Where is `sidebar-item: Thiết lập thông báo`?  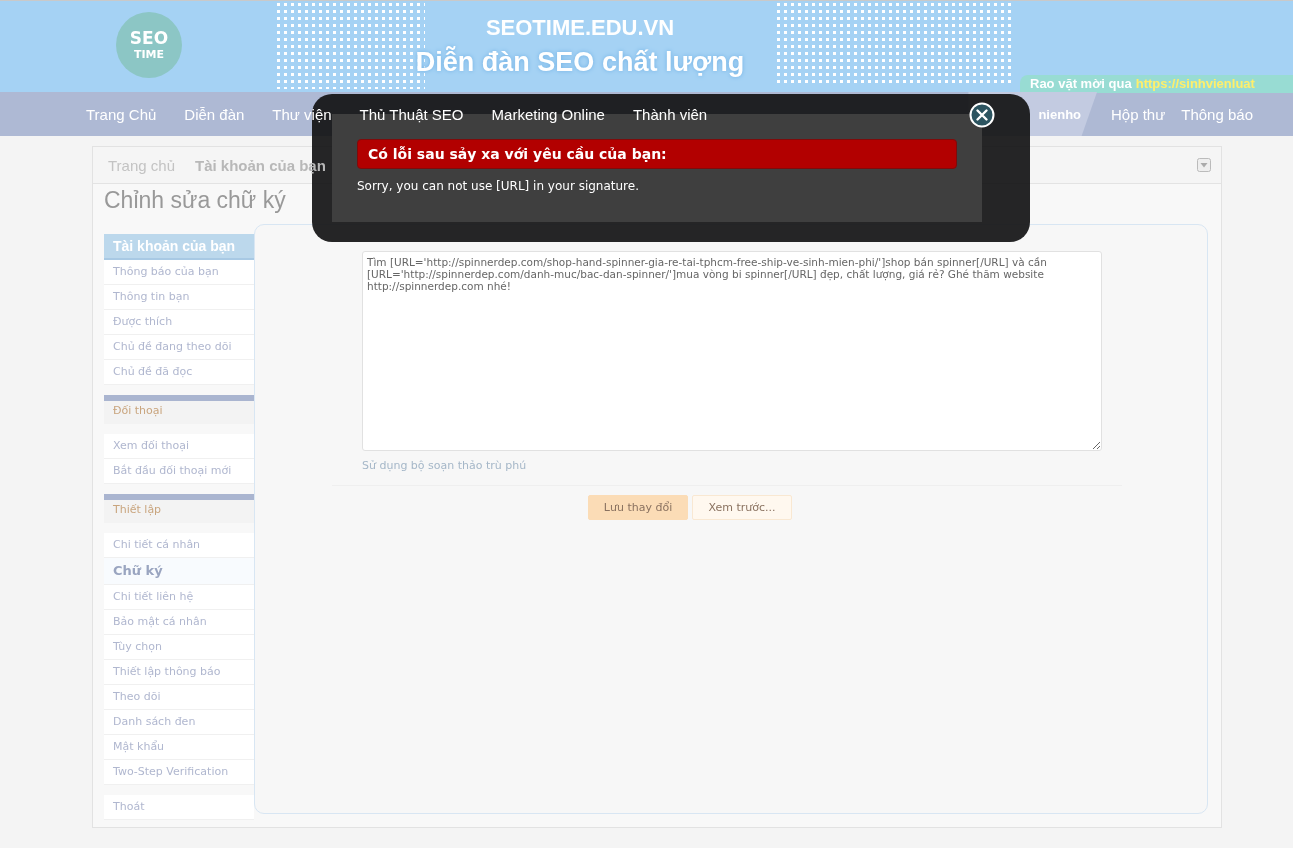 sidebar-item: Thiết lập thông báo is located at coordinates (179, 672).